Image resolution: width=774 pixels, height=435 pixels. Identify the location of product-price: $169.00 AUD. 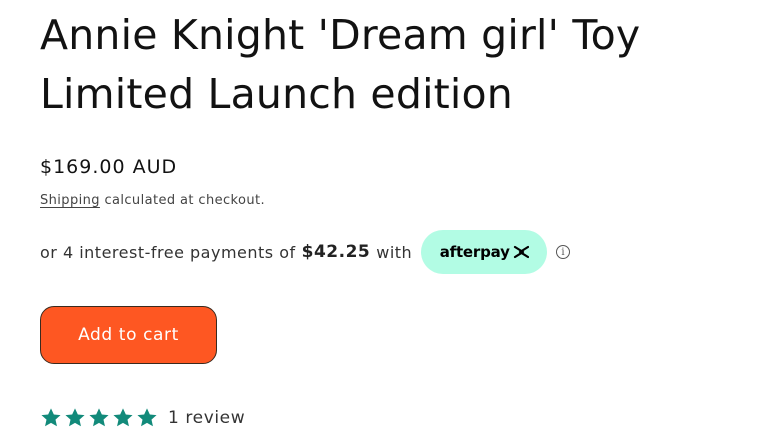
(109, 167).